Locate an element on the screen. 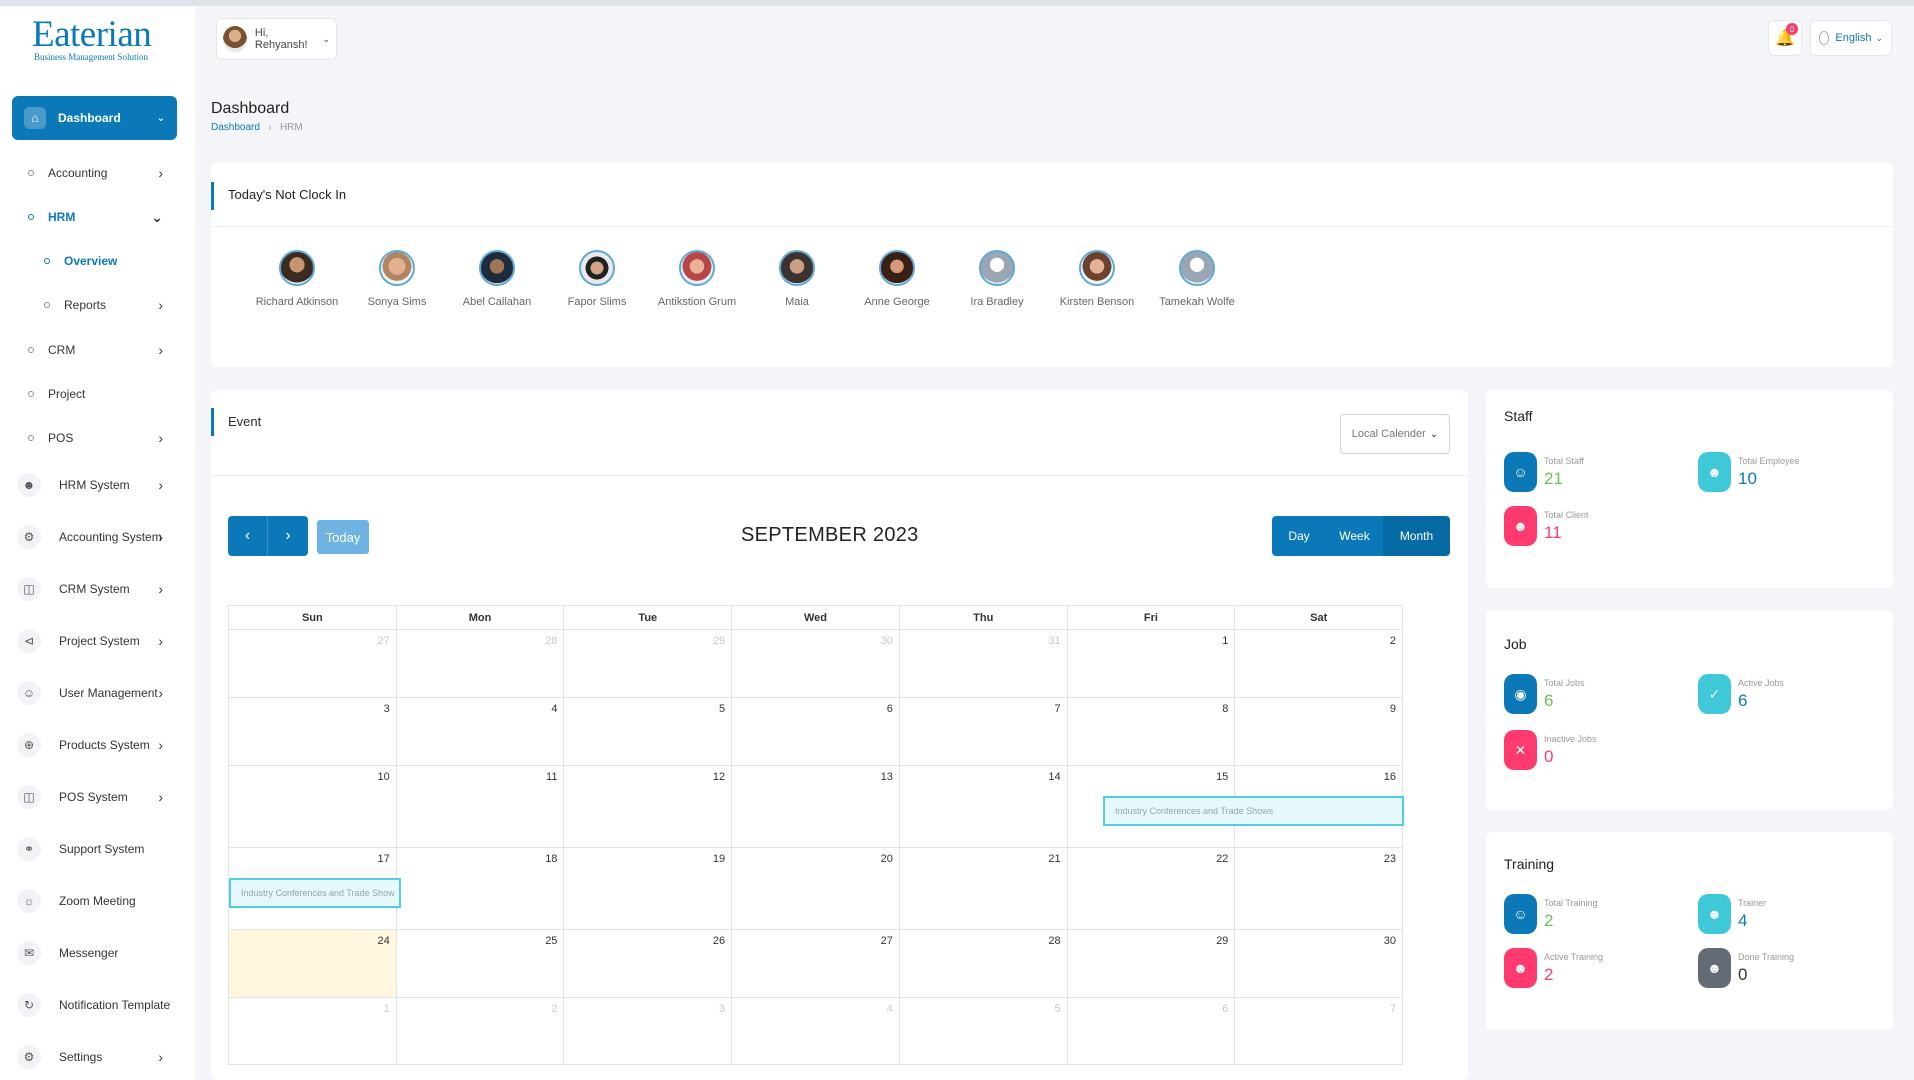  stat-active-jobs: ✓ Active Jobs 6 is located at coordinates (1741, 694).